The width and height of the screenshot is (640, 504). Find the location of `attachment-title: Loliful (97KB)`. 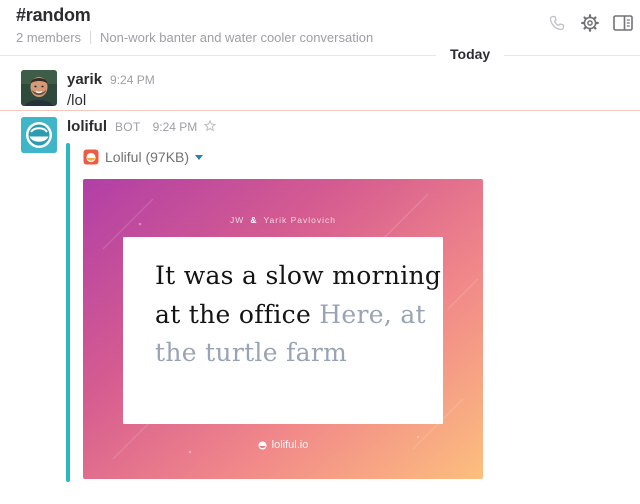

attachment-title: Loliful (97KB) is located at coordinates (143, 157).